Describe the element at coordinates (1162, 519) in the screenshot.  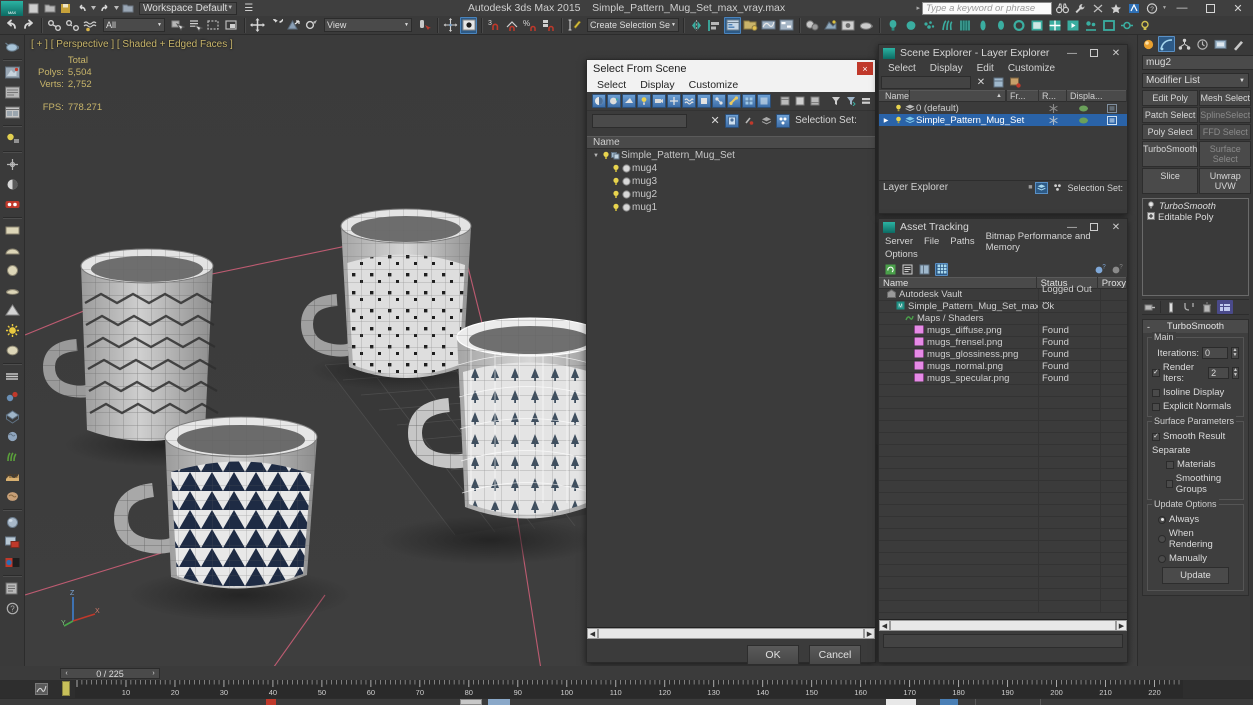
I see `always-radio` at that location.